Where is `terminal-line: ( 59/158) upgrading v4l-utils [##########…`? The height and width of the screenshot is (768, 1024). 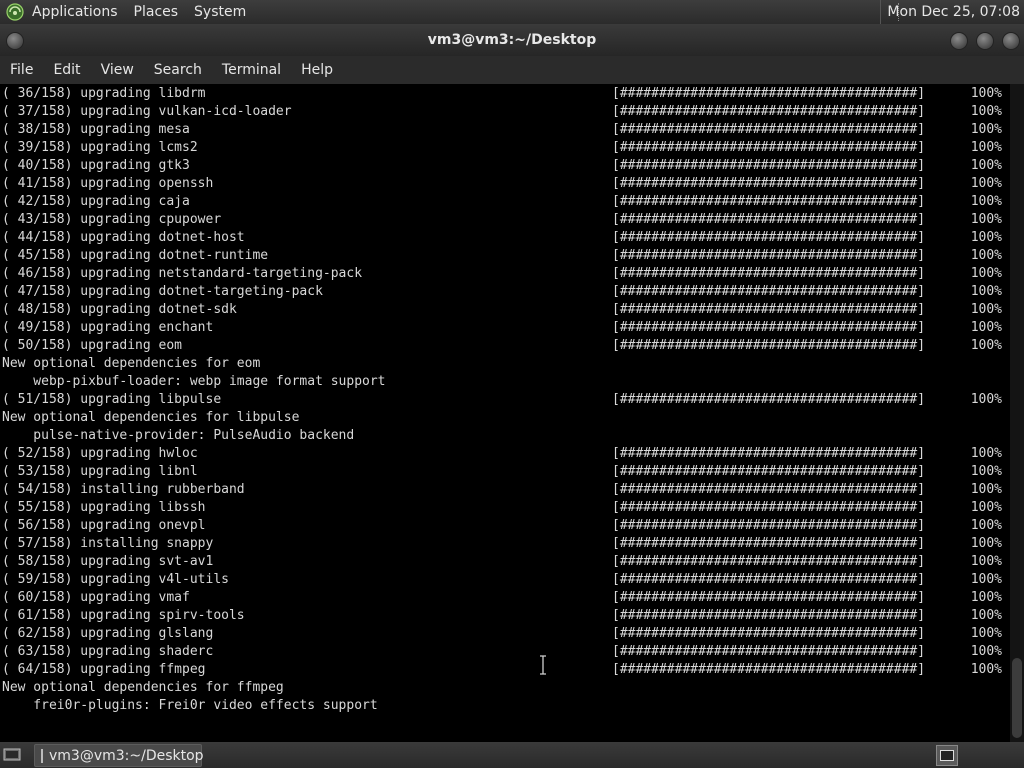 terminal-line: ( 59/158) upgrading v4l-utils [##########… is located at coordinates (505, 580).